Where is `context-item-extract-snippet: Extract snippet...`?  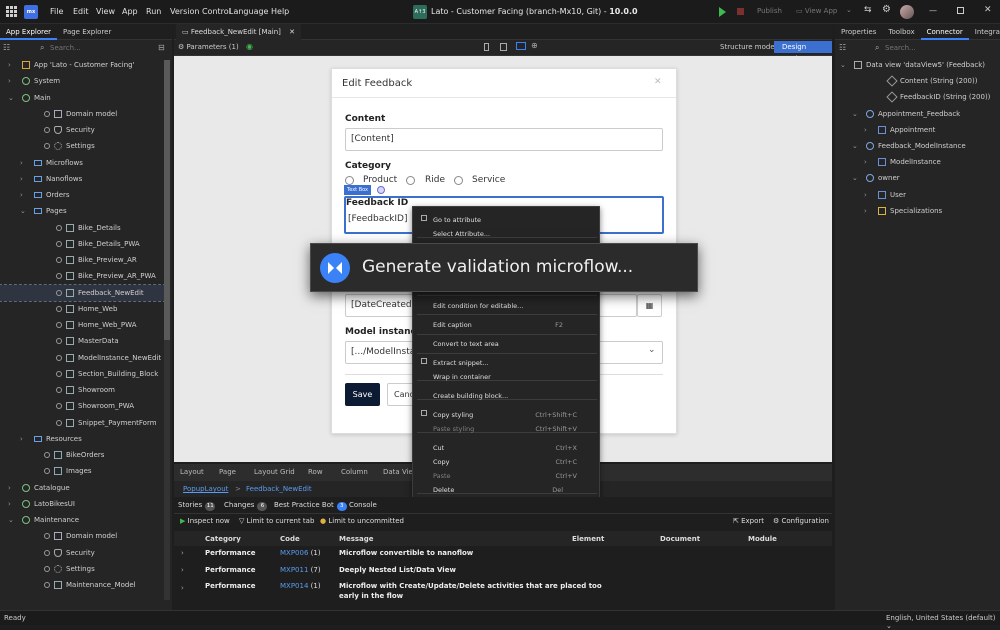 context-item-extract-snippet: Extract snippet... is located at coordinates (506, 362).